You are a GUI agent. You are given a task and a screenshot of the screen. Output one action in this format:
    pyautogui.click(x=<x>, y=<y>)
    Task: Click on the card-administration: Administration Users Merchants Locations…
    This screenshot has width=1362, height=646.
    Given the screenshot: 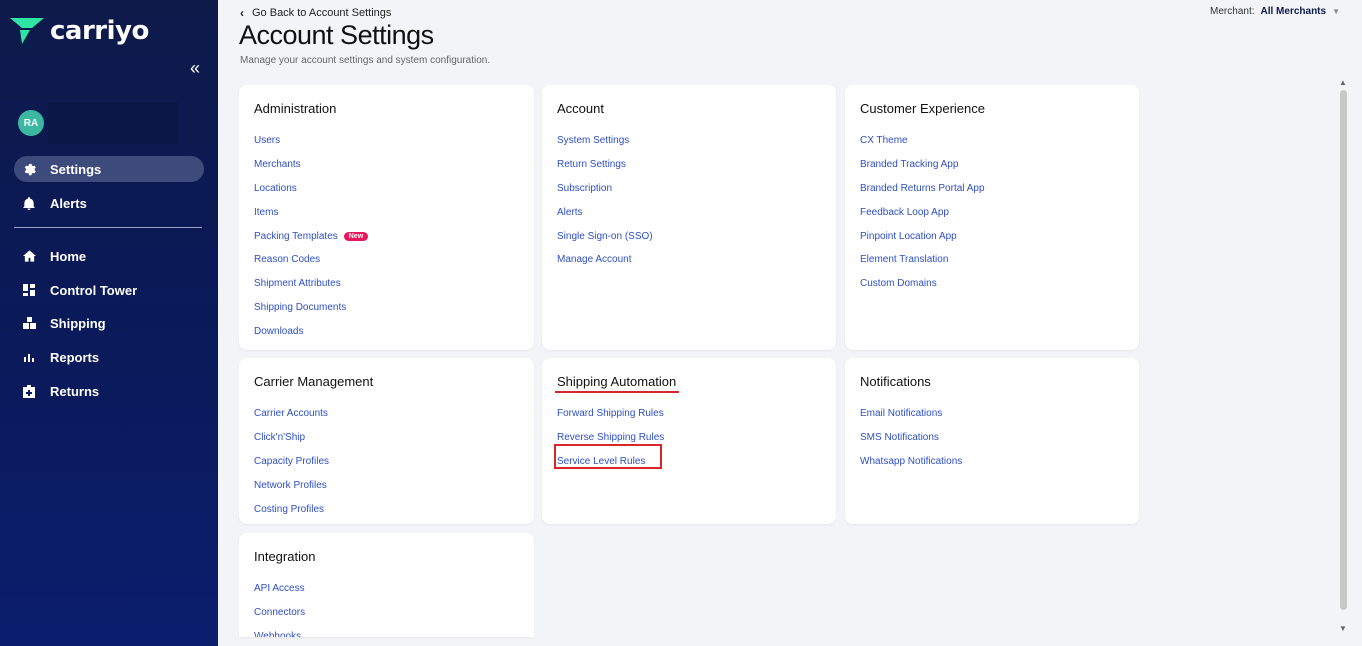 What is the action you would take?
    pyautogui.click(x=386, y=217)
    